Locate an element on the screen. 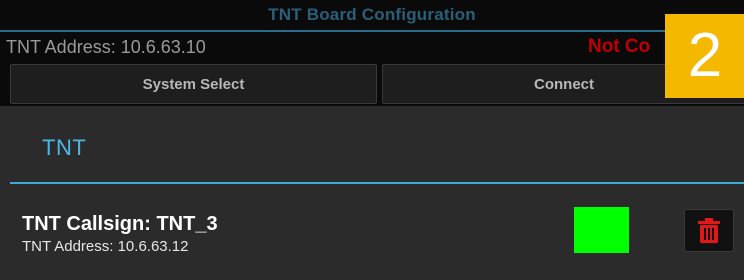 This screenshot has height=280, width=744. step-number-badge: 2 is located at coordinates (704, 56).